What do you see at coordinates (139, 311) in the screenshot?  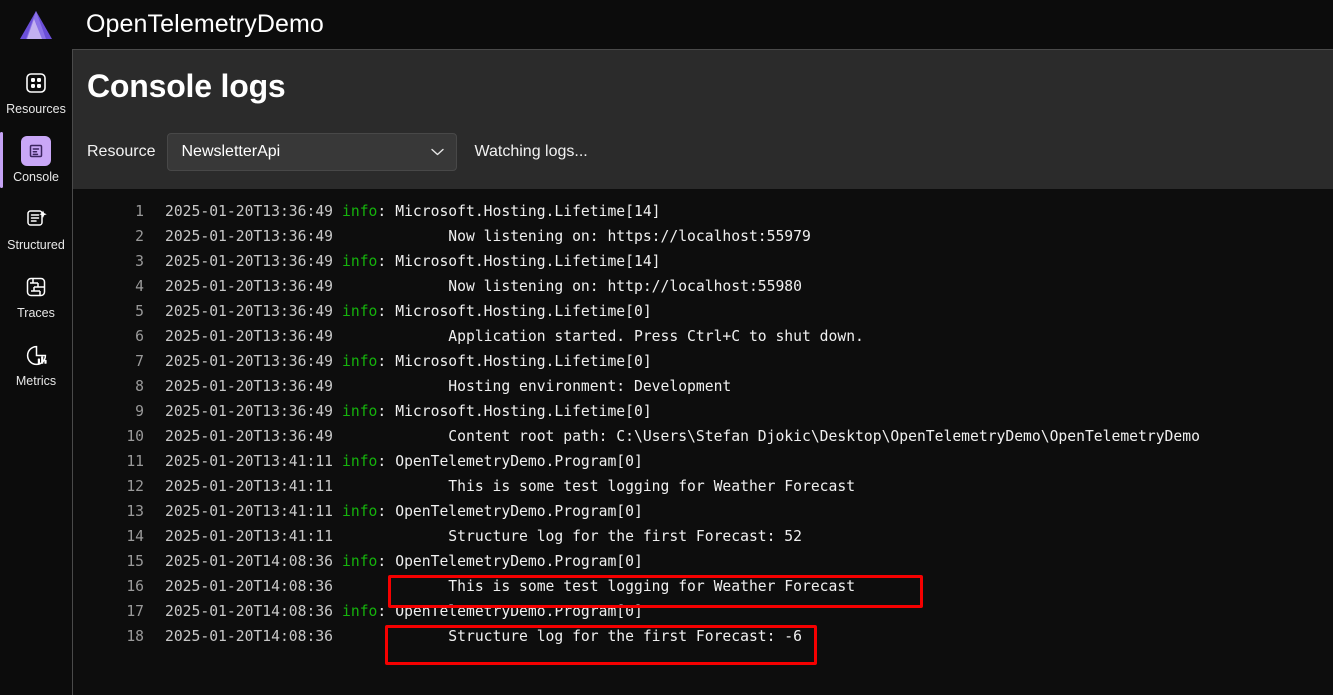 I see `log-line-number: 5` at bounding box center [139, 311].